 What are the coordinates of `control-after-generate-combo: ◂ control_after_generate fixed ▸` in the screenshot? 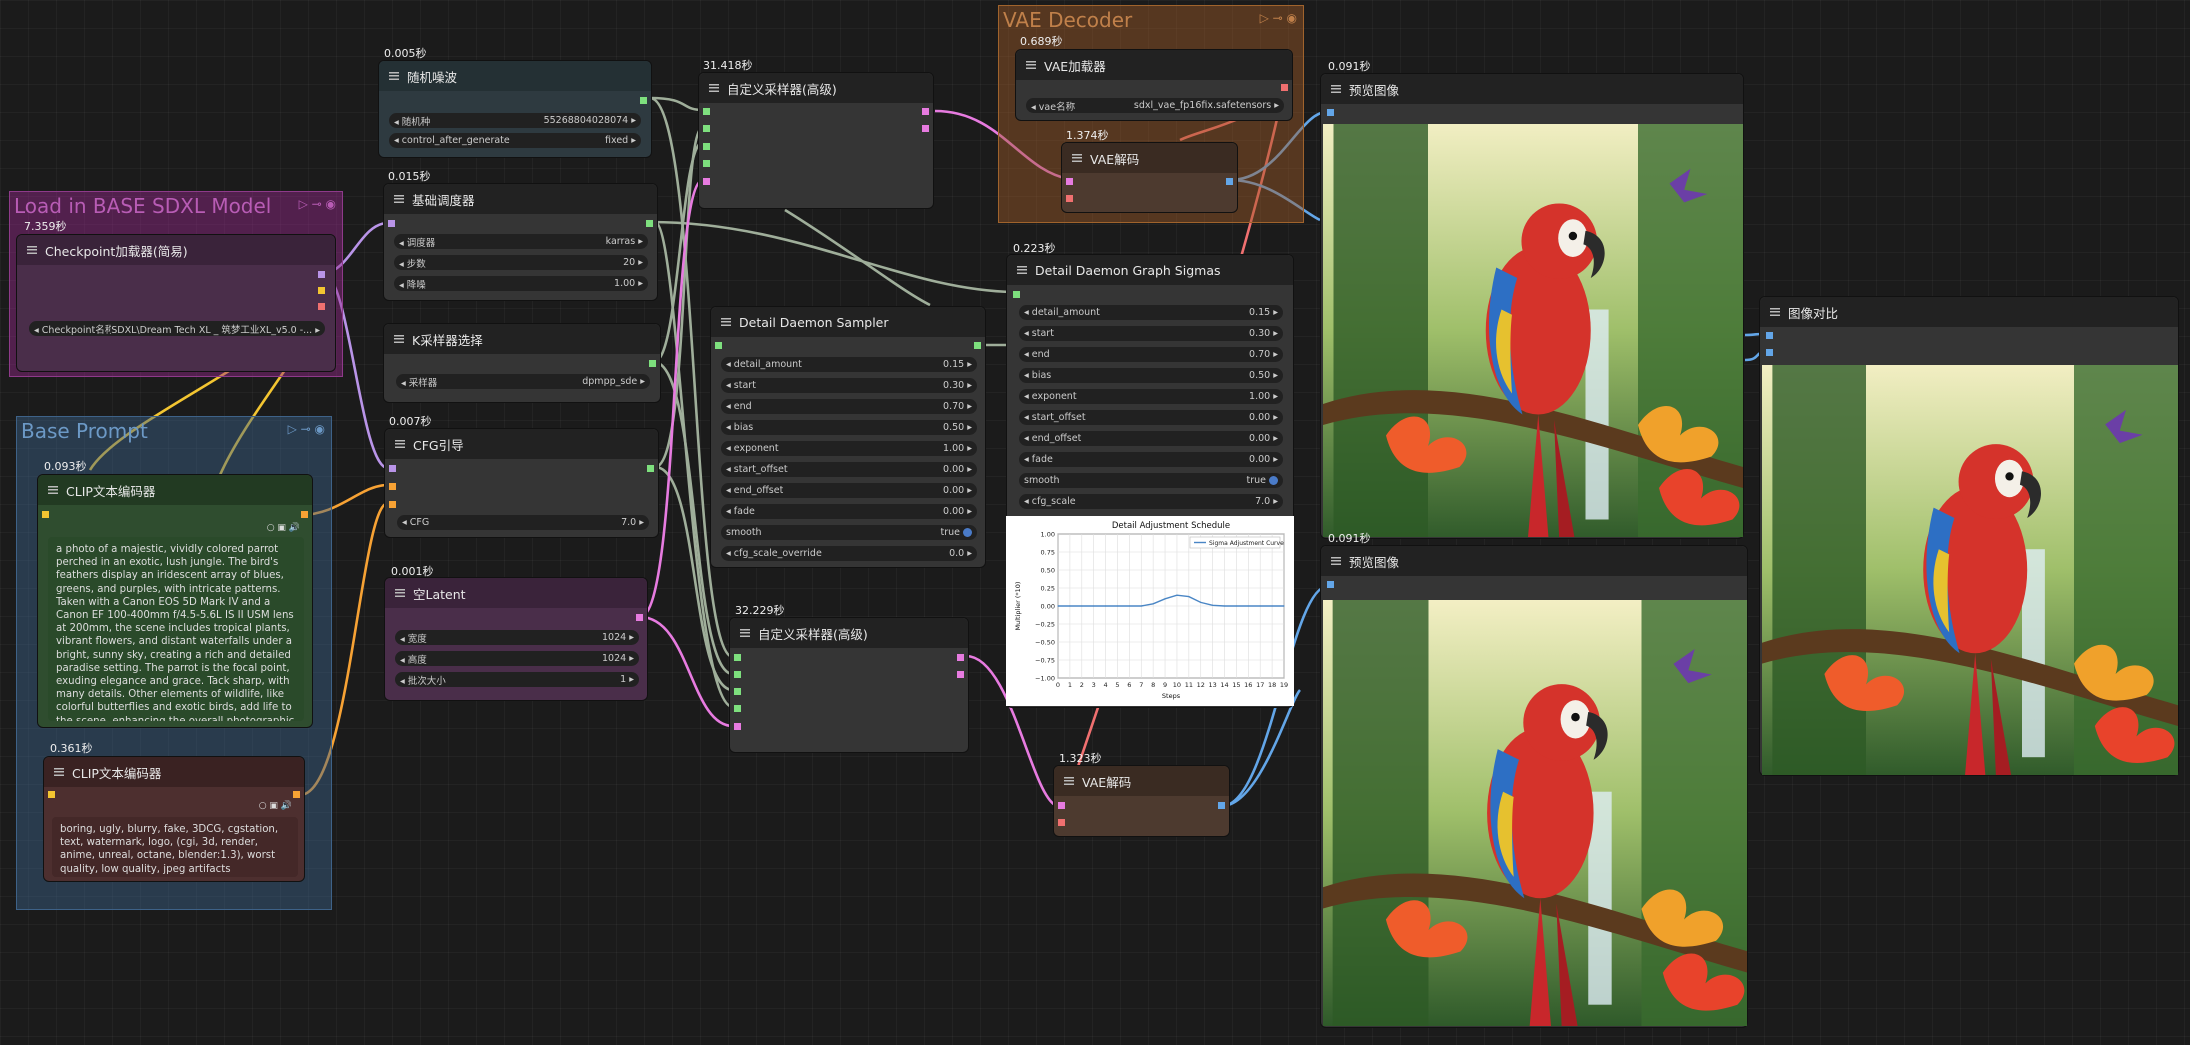 It's located at (515, 140).